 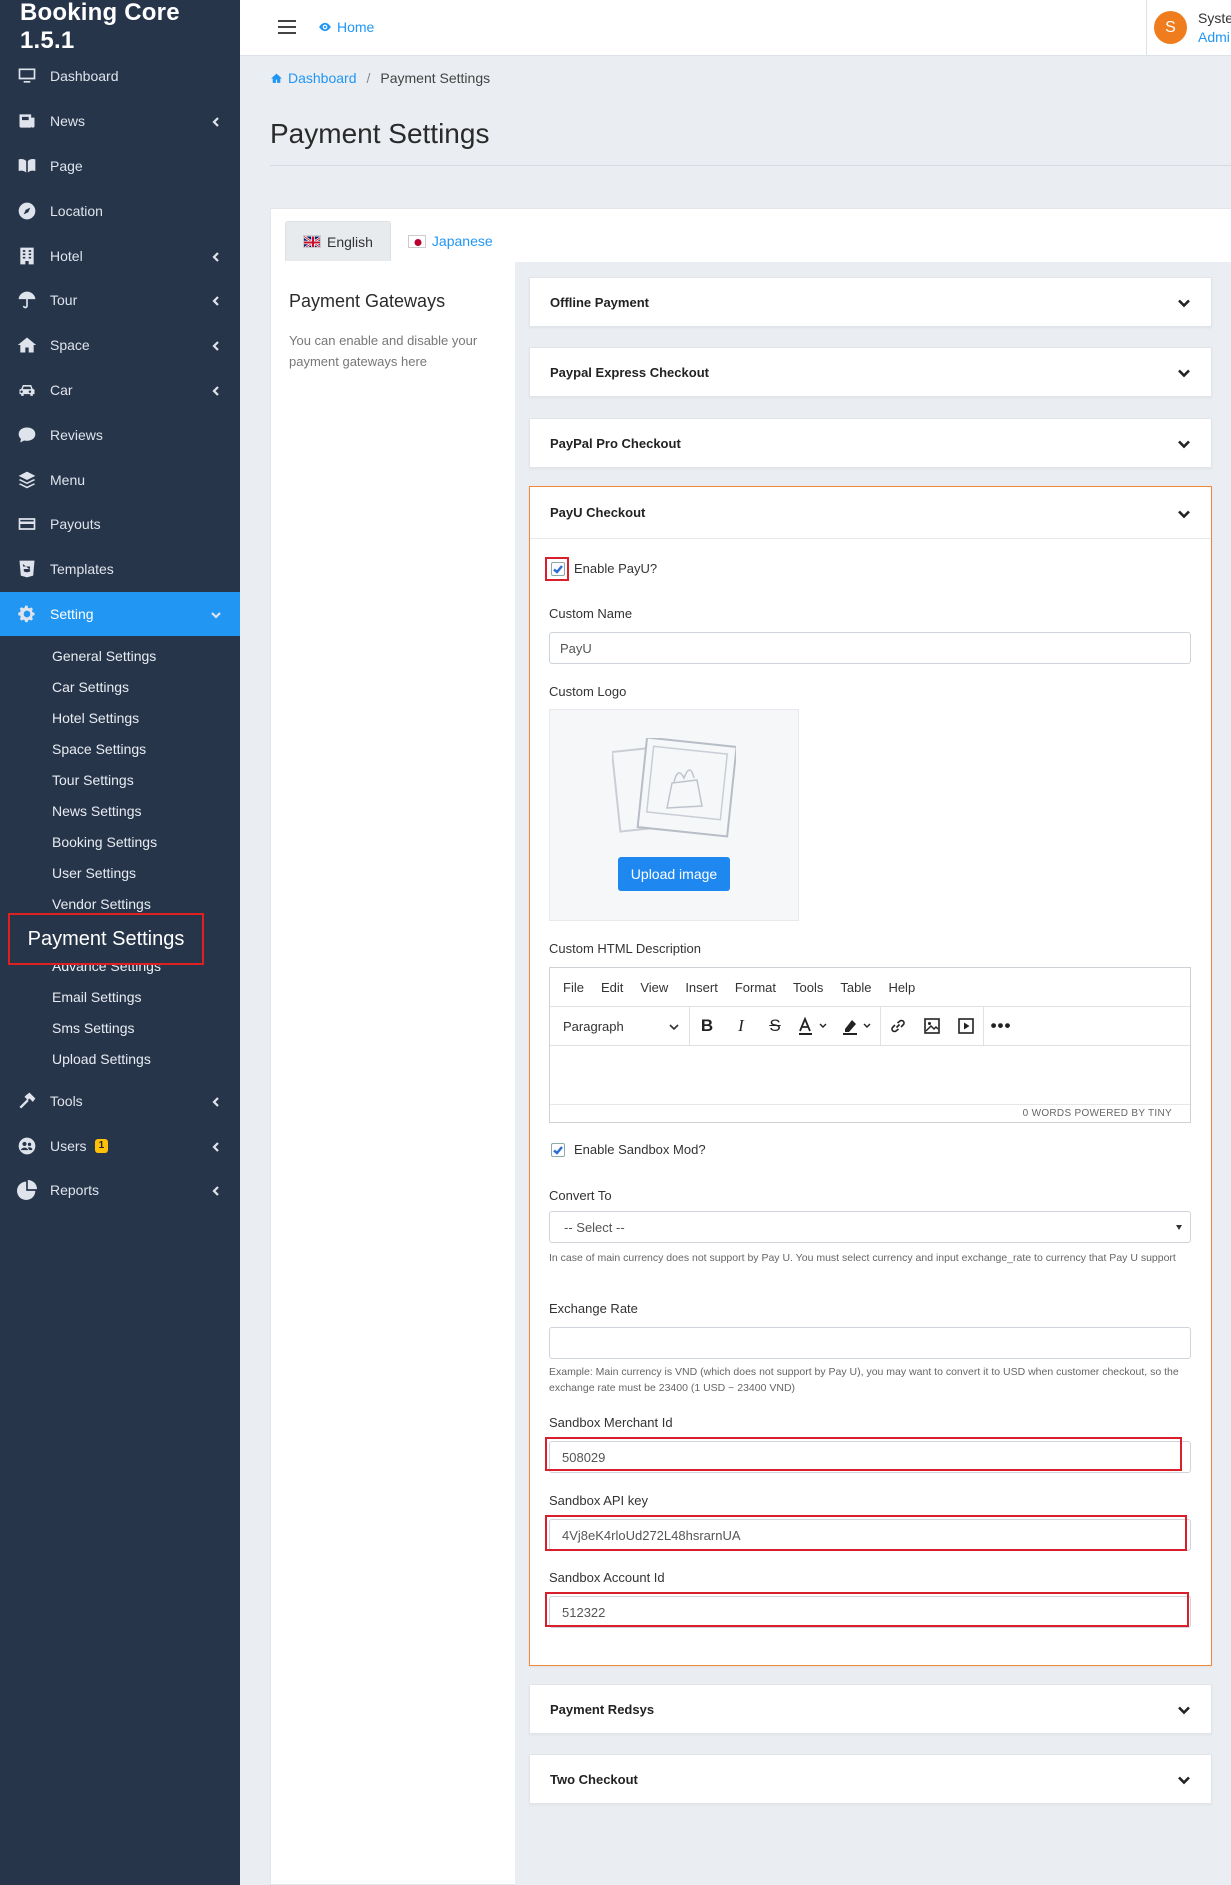 What do you see at coordinates (814, 1026) in the screenshot?
I see `text-color-icon` at bounding box center [814, 1026].